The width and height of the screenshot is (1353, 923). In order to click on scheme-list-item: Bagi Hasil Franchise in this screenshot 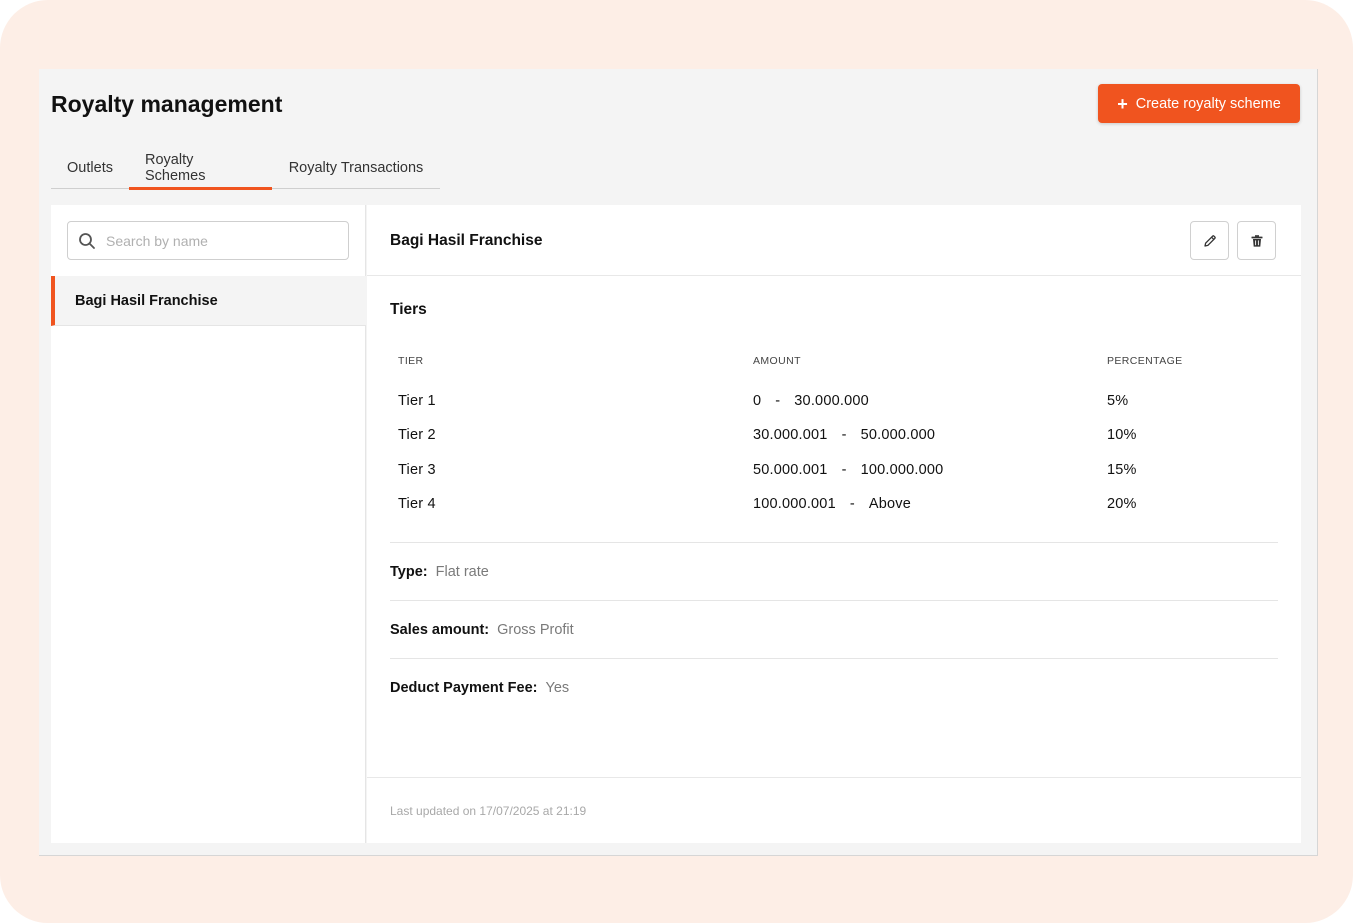, I will do `click(208, 301)`.